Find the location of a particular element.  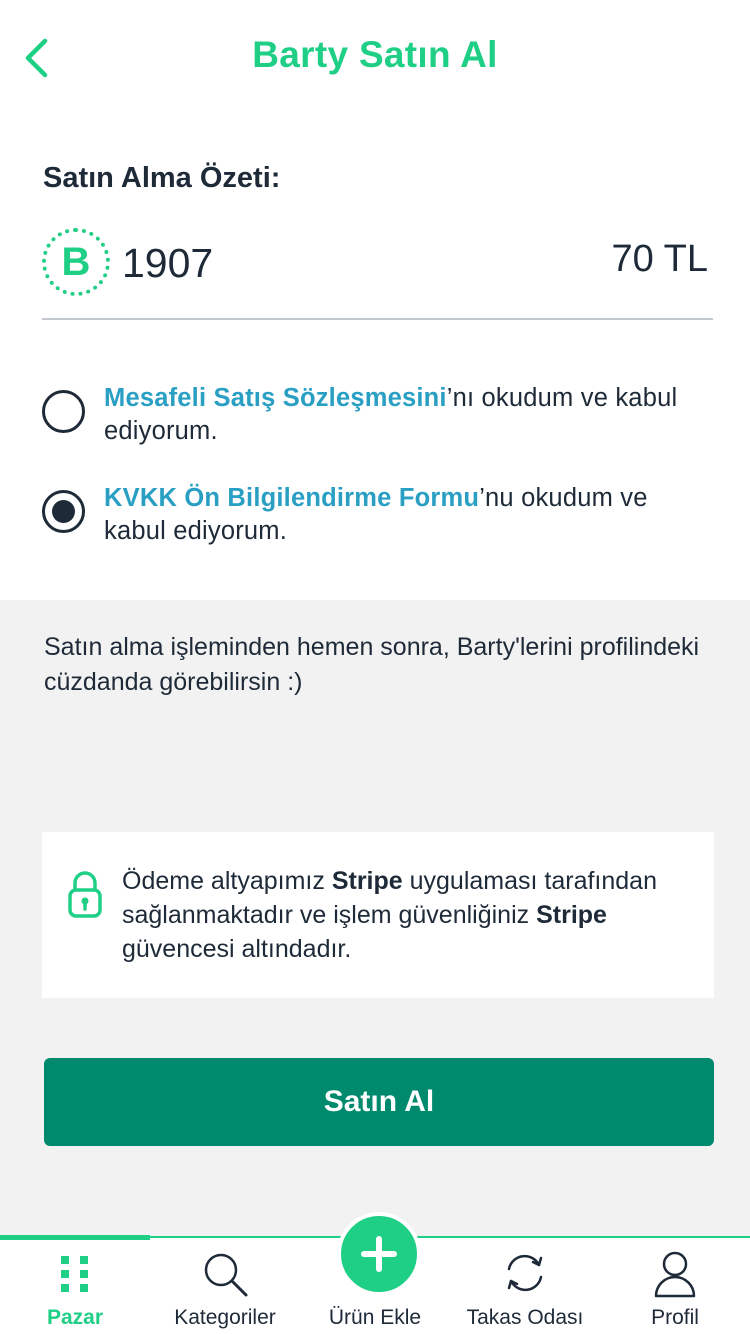

tab-profil: Profil is located at coordinates (675, 1286).